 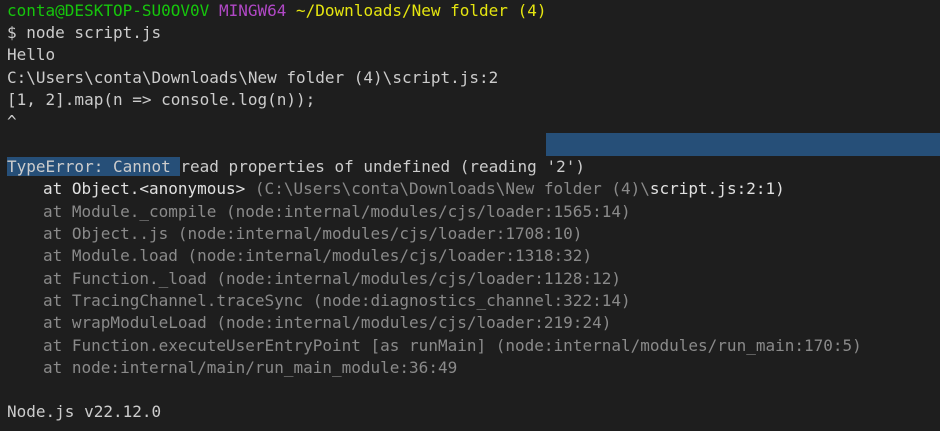 I want to click on error-source-line: [1, 2].map(n => console.log(n));, so click(x=161, y=99).